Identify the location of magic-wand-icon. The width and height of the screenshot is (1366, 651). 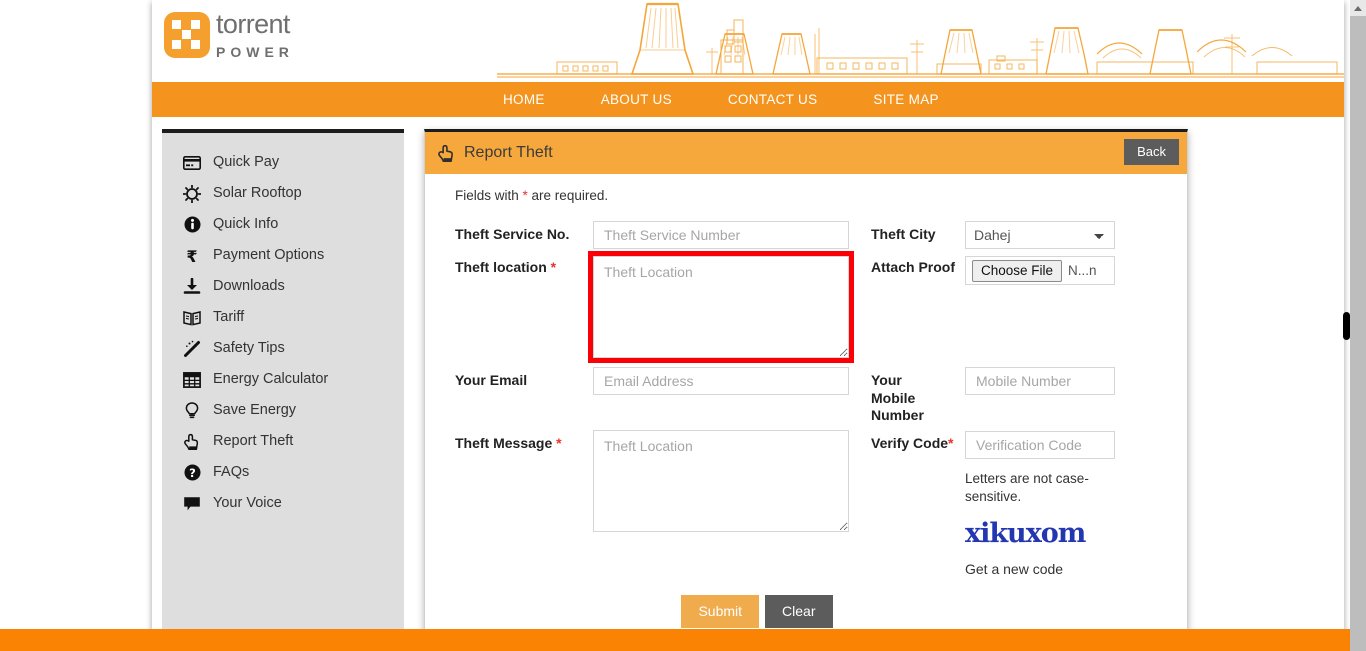
(192, 349).